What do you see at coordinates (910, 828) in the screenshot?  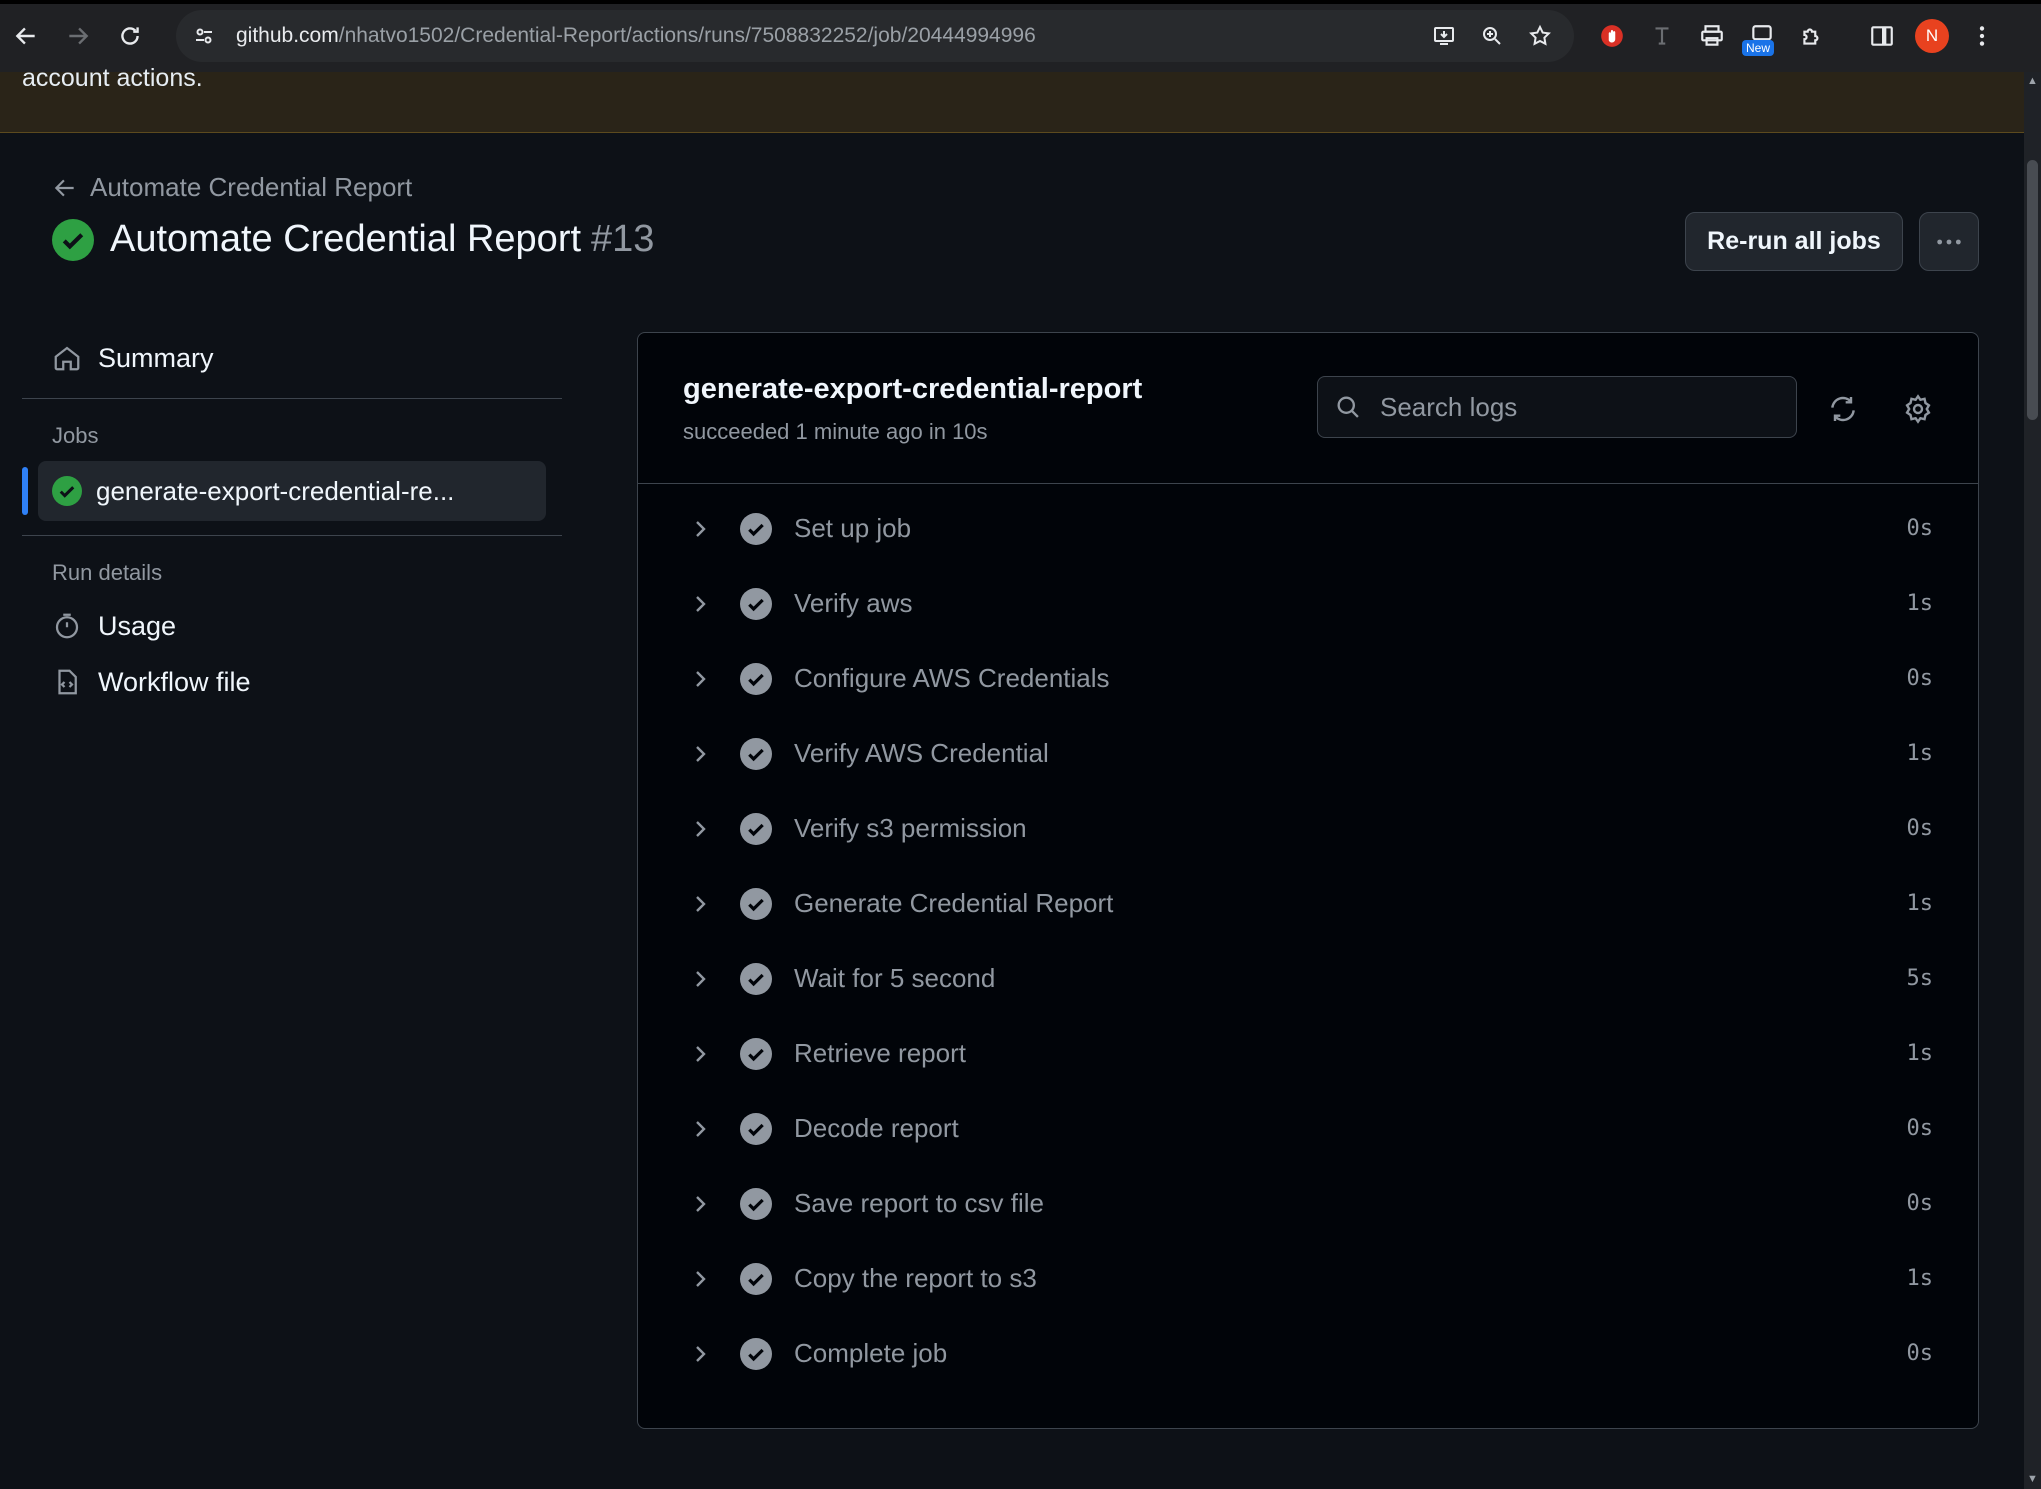 I see `step-name: Verify s3 permission` at bounding box center [910, 828].